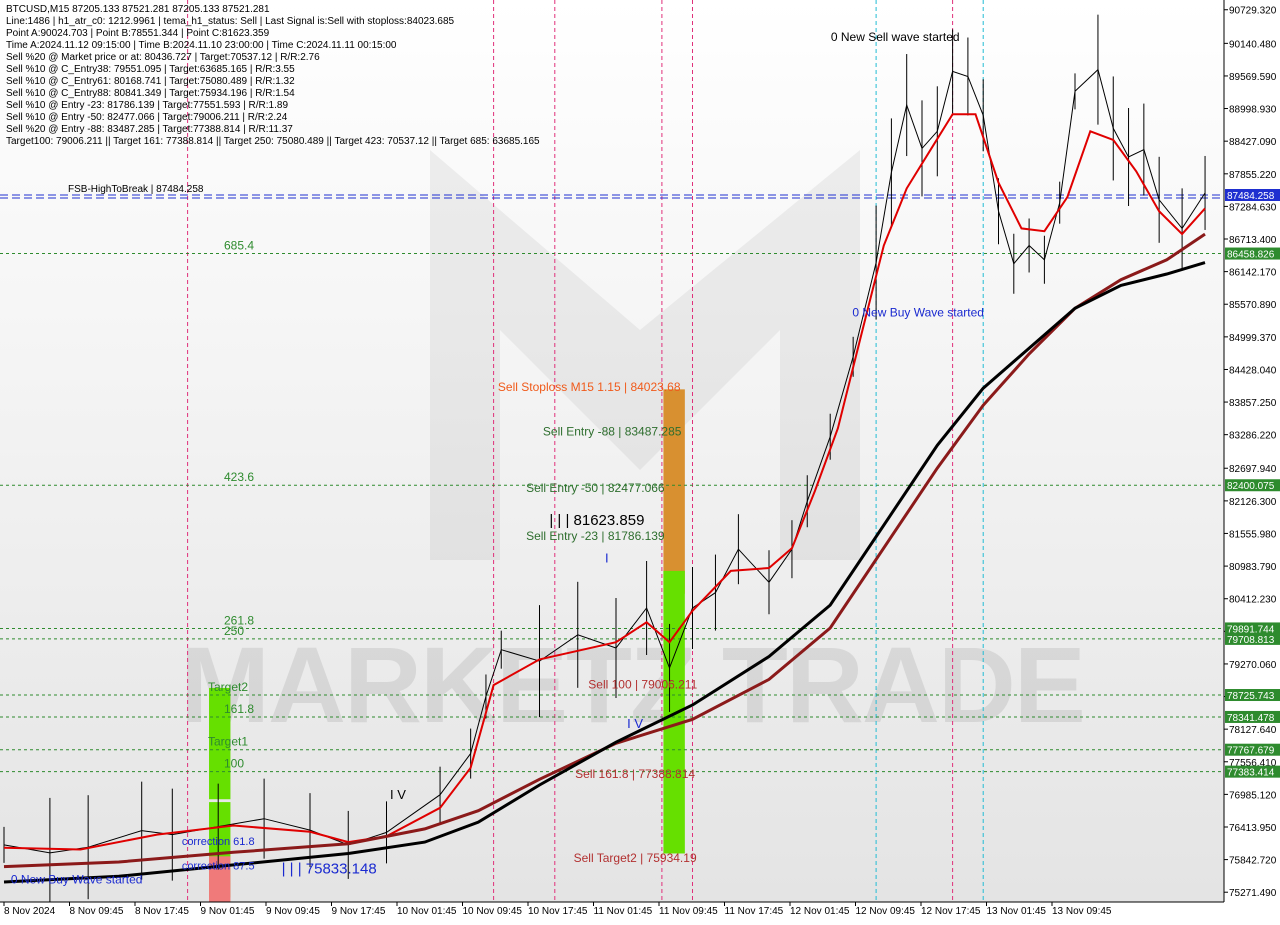  What do you see at coordinates (136, 189) in the screenshot?
I see `fsb-label: FSB-HighToBreak | 87484.258` at bounding box center [136, 189].